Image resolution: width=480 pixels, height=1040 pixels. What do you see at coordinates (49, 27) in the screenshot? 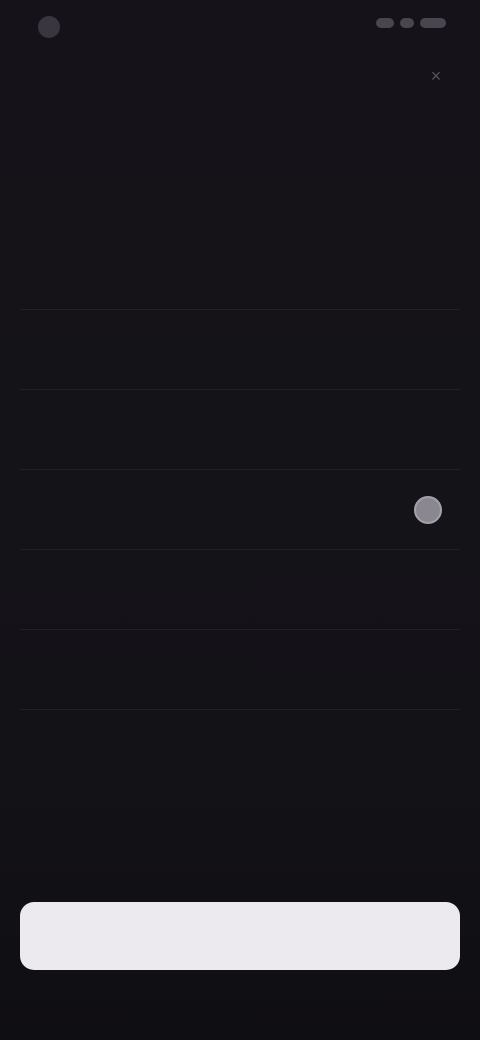
I see `app-indicator-icon` at bounding box center [49, 27].